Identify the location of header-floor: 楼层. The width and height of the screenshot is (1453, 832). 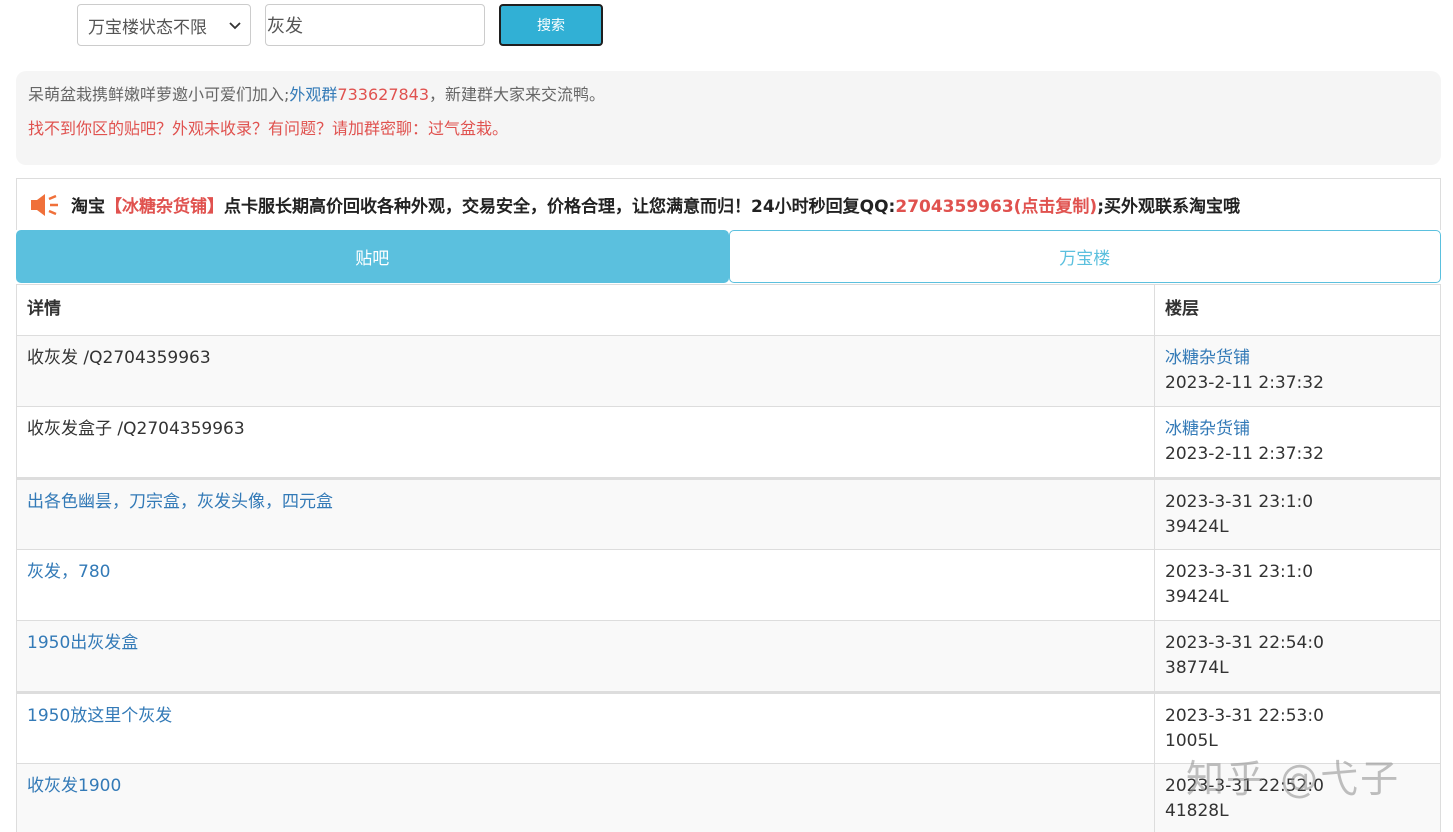
(1182, 309).